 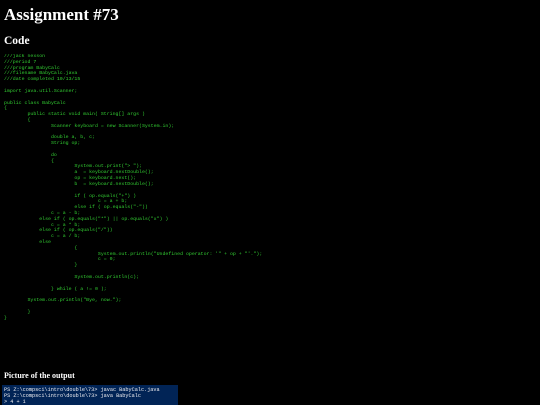 I want to click on code-line: public static void main( String[] args ), so click(x=74, y=115).